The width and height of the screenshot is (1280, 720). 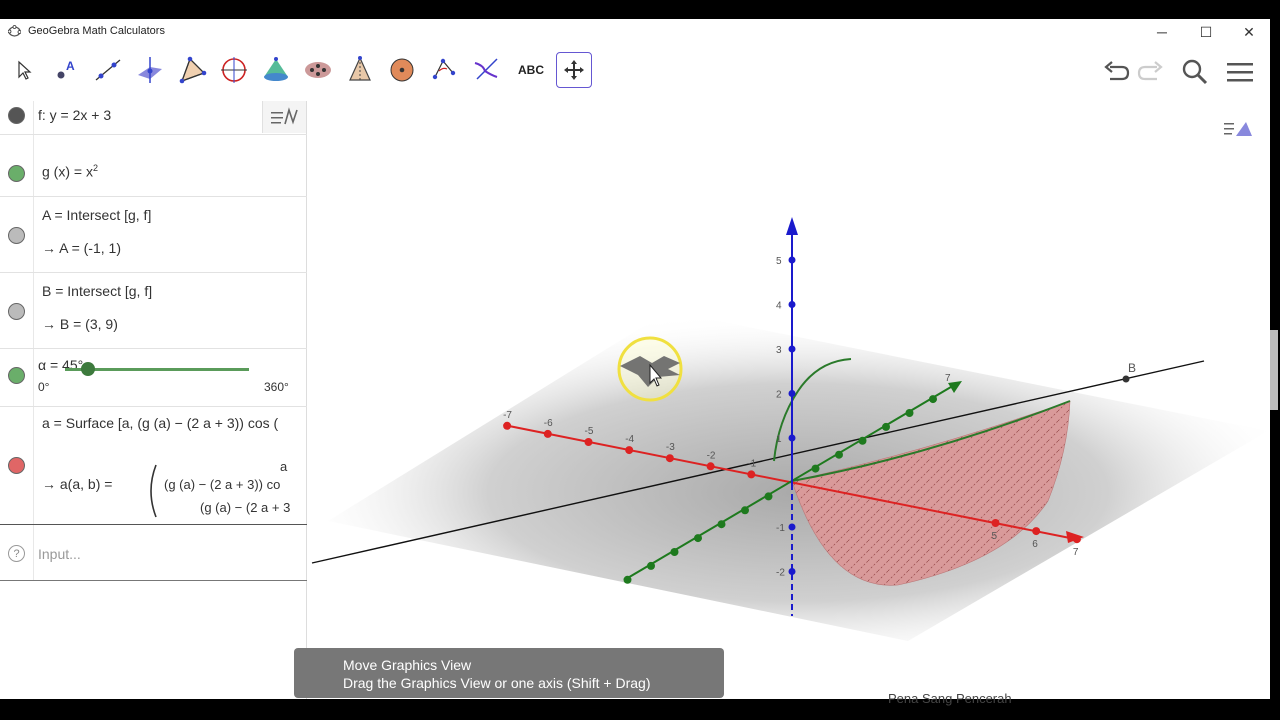 I want to click on pyramid-icon, so click(x=193, y=70).